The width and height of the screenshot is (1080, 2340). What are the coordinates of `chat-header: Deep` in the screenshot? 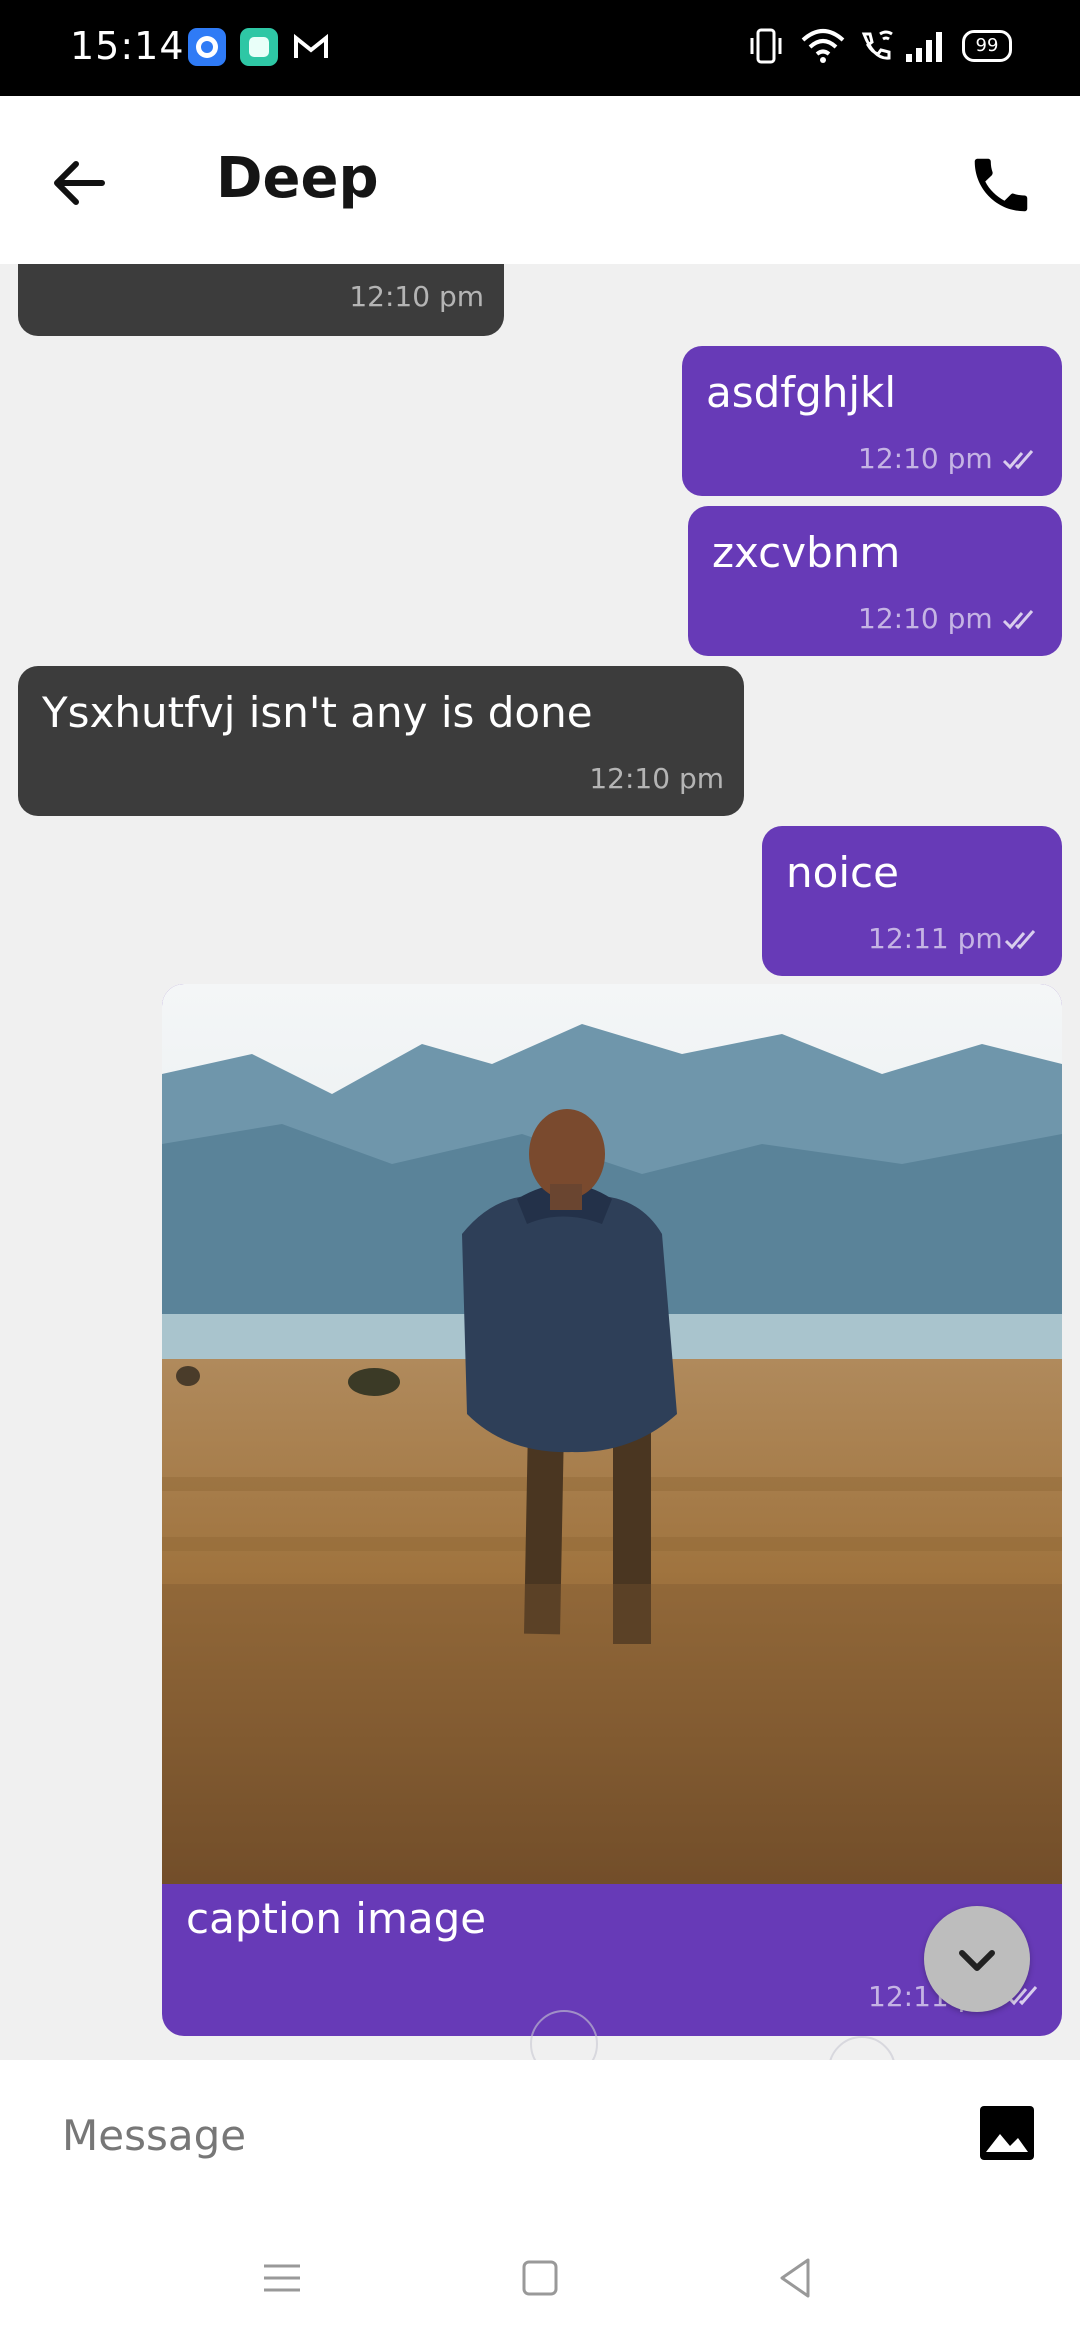 It's located at (540, 180).